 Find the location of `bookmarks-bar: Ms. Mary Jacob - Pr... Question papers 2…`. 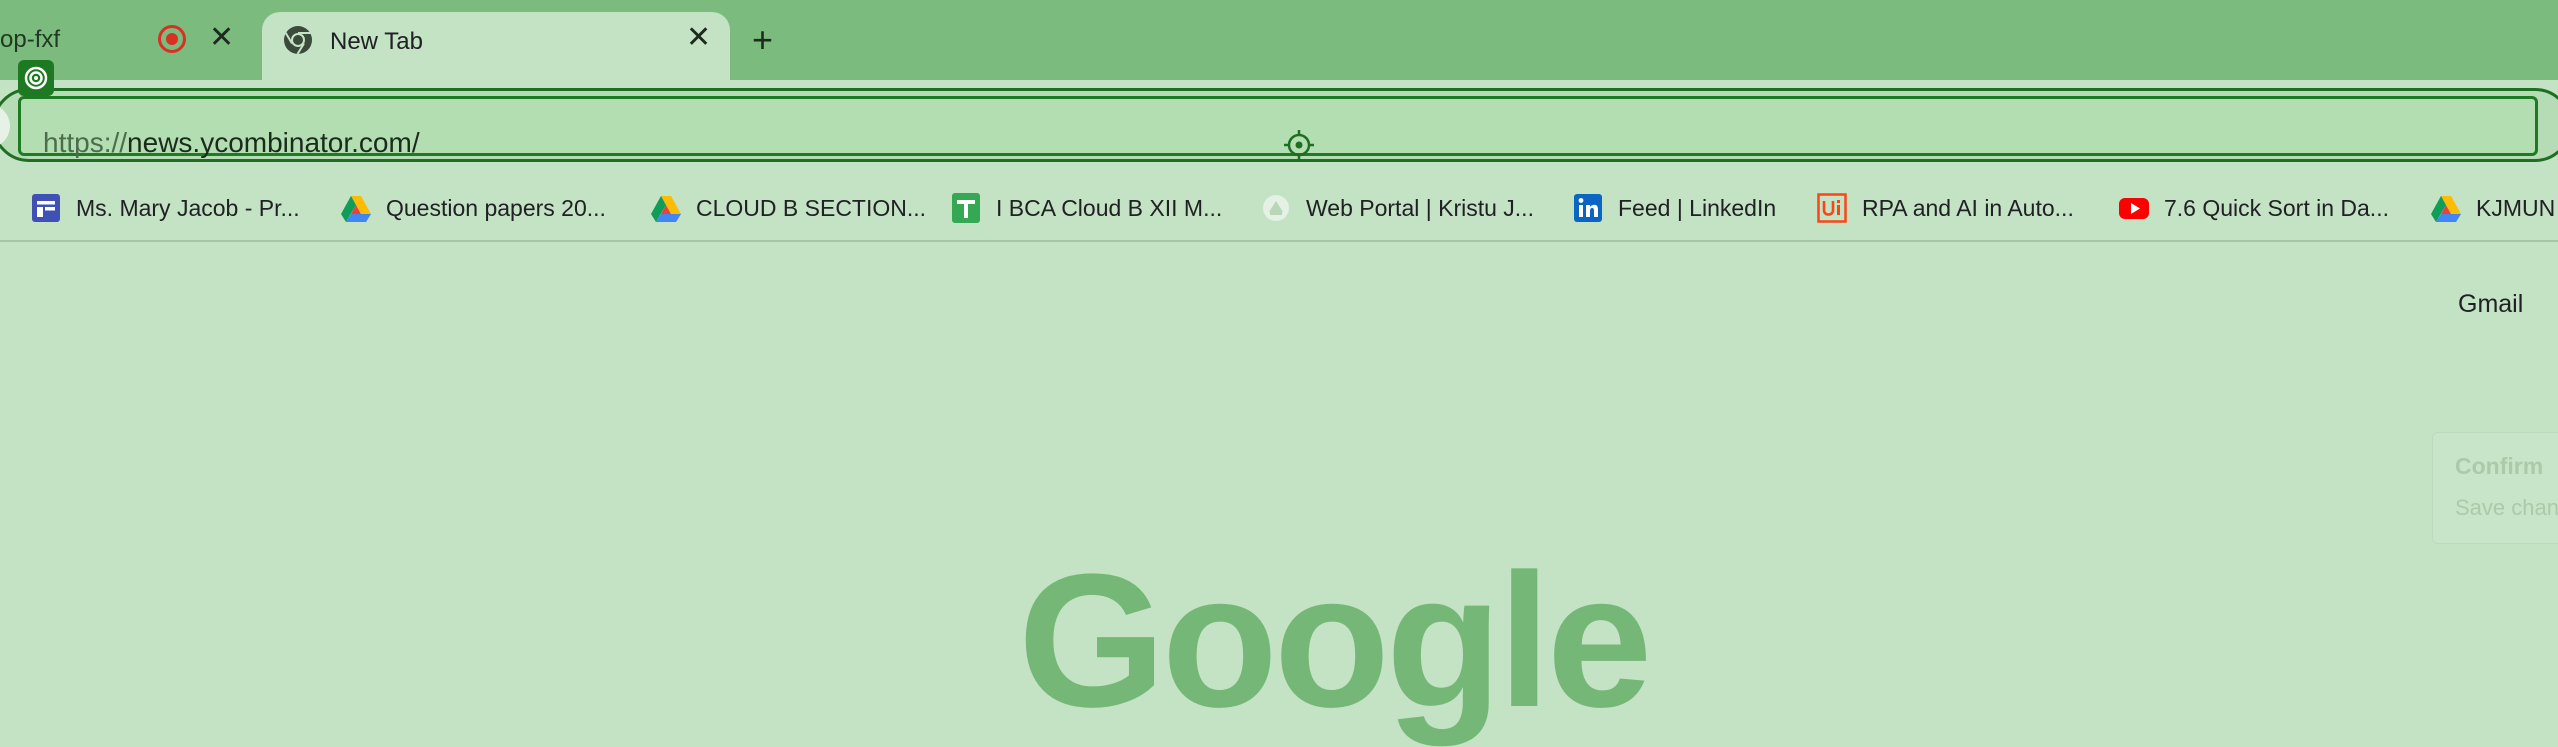

bookmarks-bar: Ms. Mary Jacob - Pr... Question papers 2… is located at coordinates (1279, 208).